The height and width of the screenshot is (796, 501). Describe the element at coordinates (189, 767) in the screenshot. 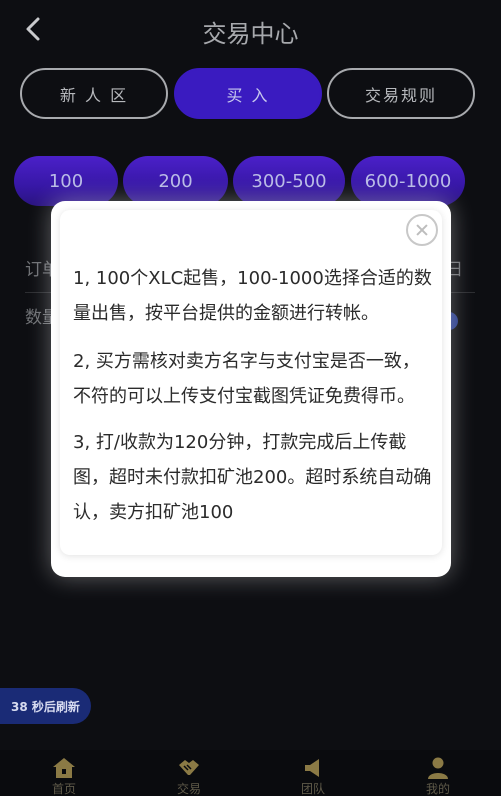

I see `handshake-icon` at that location.